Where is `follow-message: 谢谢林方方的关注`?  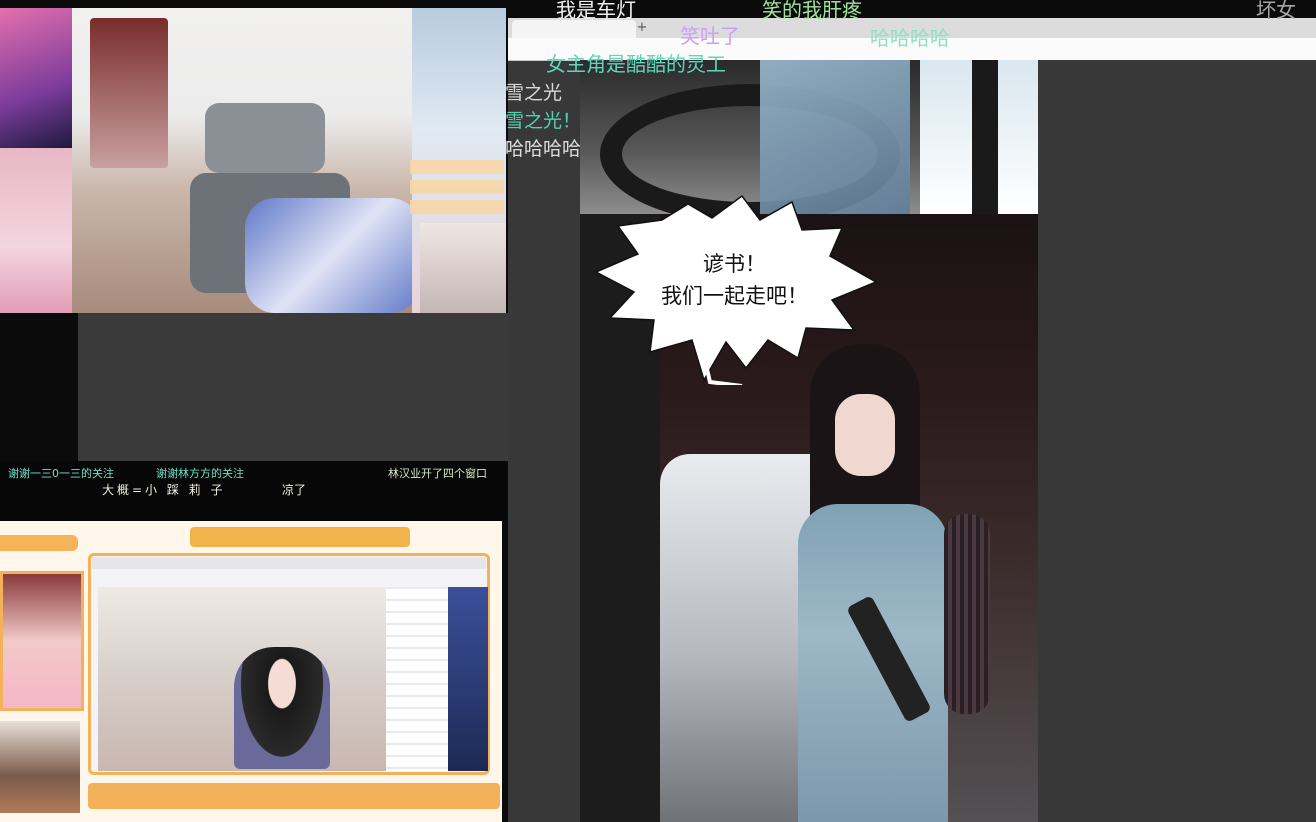 follow-message: 谢谢林方方的关注 is located at coordinates (200, 473).